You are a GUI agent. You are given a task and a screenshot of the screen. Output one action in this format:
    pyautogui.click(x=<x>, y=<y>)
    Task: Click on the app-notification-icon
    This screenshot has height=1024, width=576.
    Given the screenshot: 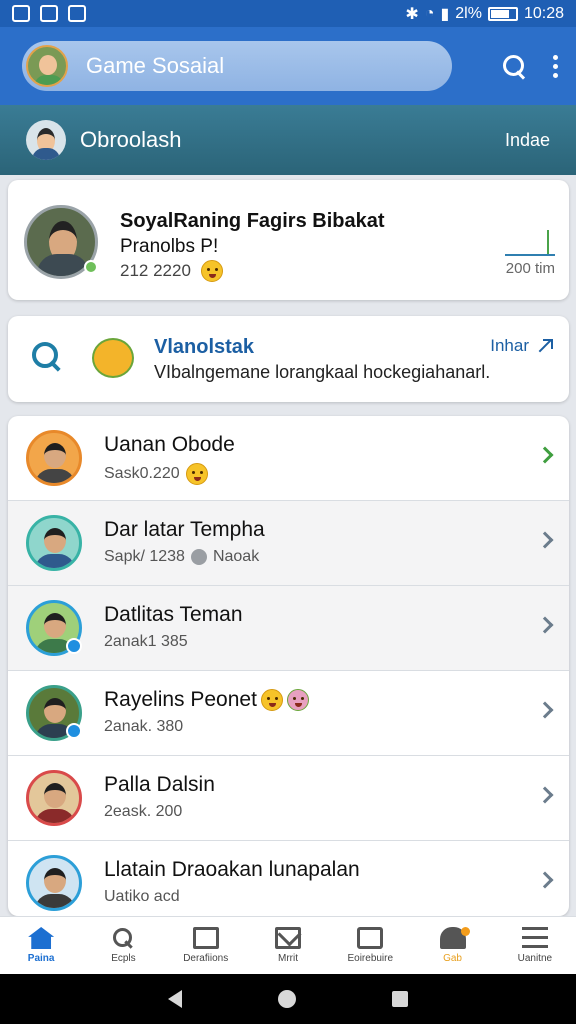 What is the action you would take?
    pyautogui.click(x=49, y=13)
    